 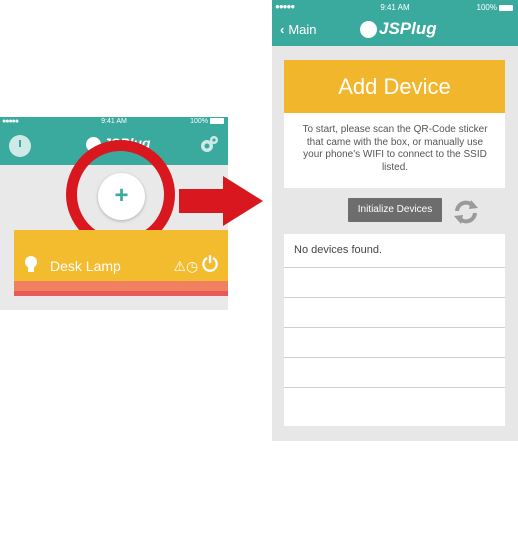 I want to click on lightbulb-icon, so click(x=31, y=264).